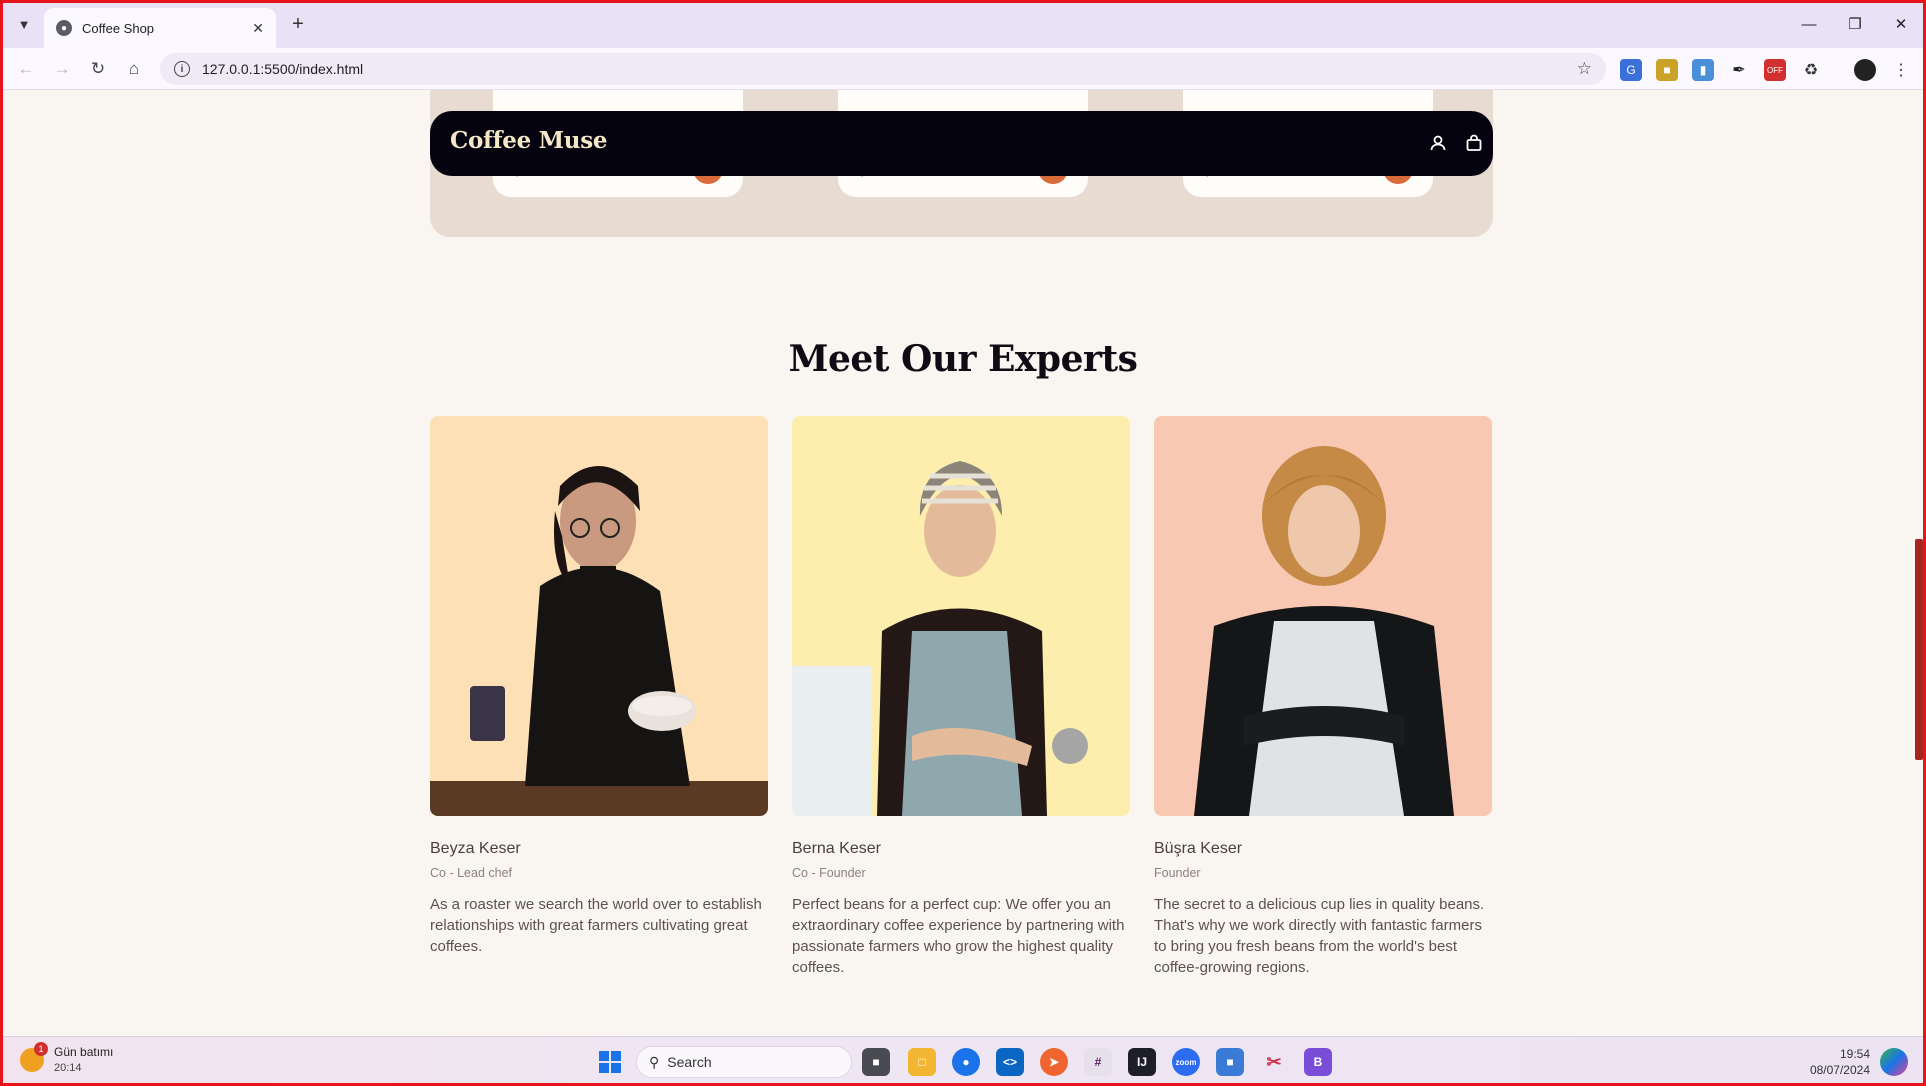 The width and height of the screenshot is (1926, 1086). Describe the element at coordinates (1775, 70) in the screenshot. I see `extension-icon: OFF` at that location.